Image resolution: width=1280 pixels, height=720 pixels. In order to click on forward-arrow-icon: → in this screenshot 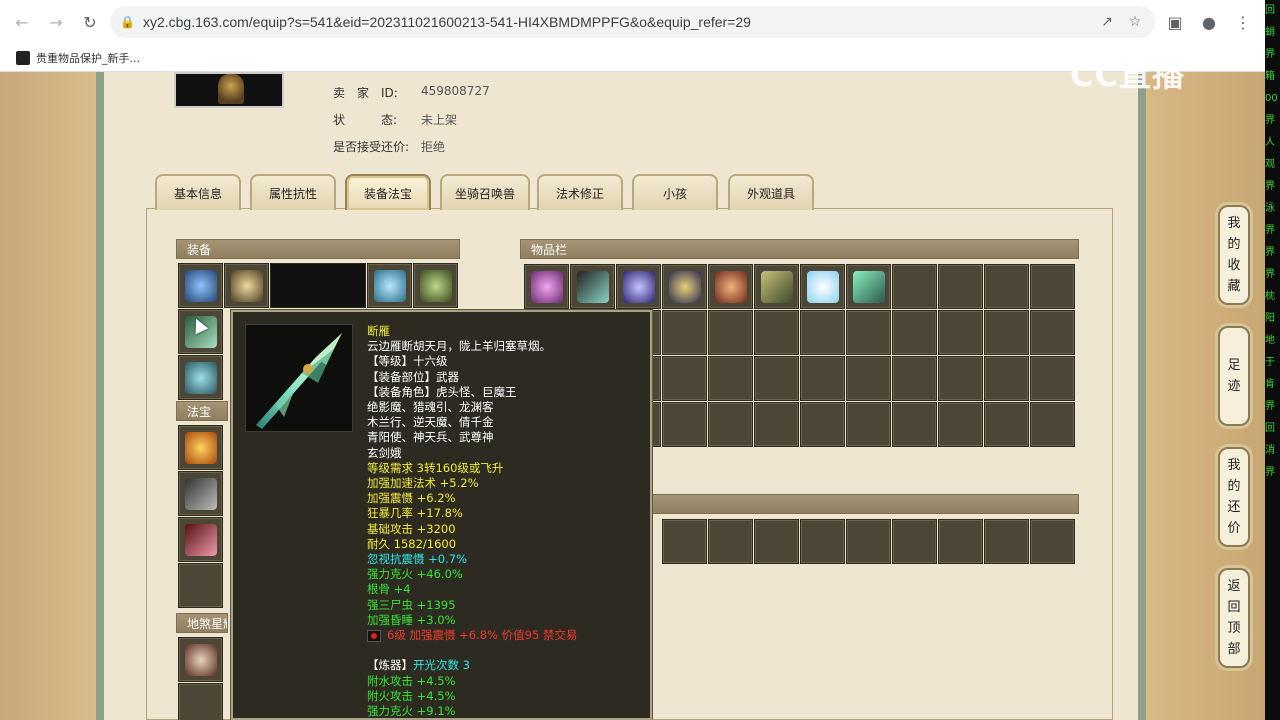, I will do `click(56, 22)`.